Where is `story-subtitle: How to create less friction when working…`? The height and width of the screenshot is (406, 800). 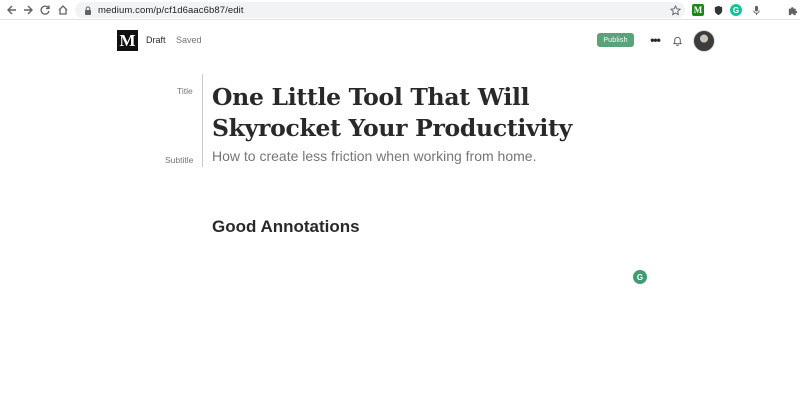 story-subtitle: How to create less friction when working… is located at coordinates (422, 156).